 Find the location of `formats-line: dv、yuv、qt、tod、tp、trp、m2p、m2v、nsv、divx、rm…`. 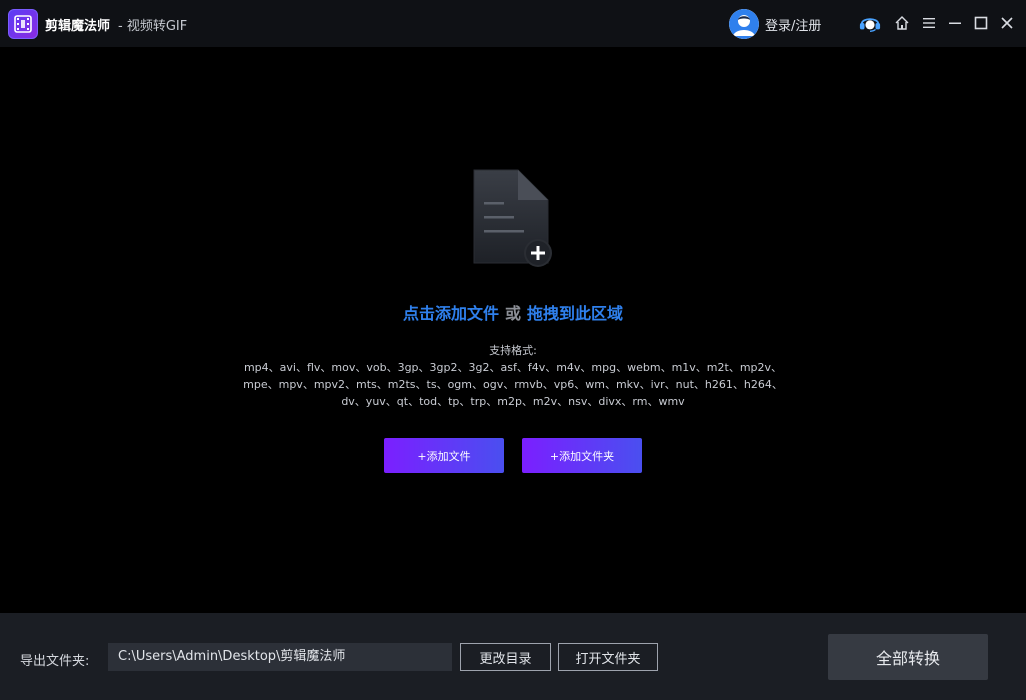

formats-line: dv、yuv、qt、tod、tp、trp、m2p、m2v、nsv、divx、rm… is located at coordinates (513, 401).